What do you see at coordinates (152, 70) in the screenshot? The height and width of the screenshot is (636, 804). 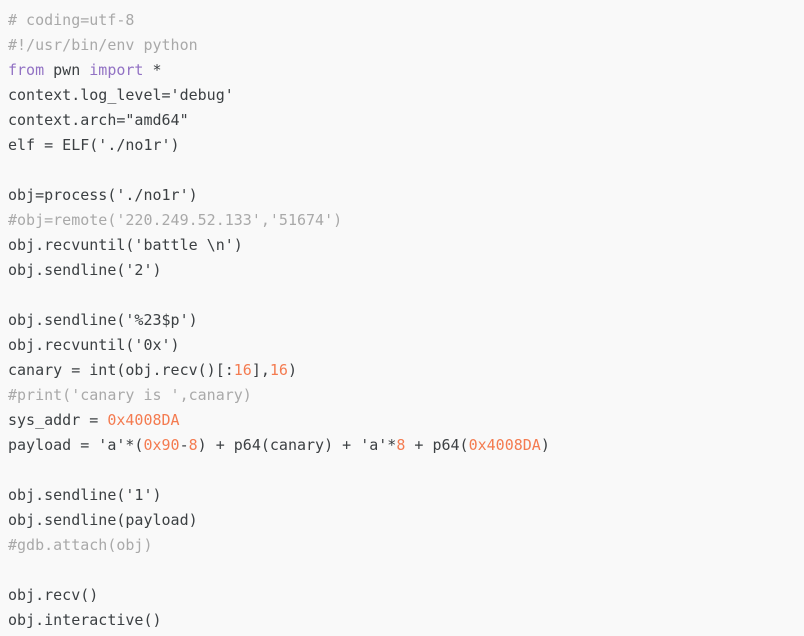 I see `code-token-plain: *` at bounding box center [152, 70].